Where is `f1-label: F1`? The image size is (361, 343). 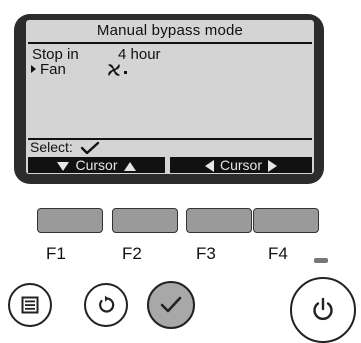 f1-label: F1 is located at coordinates (56, 253).